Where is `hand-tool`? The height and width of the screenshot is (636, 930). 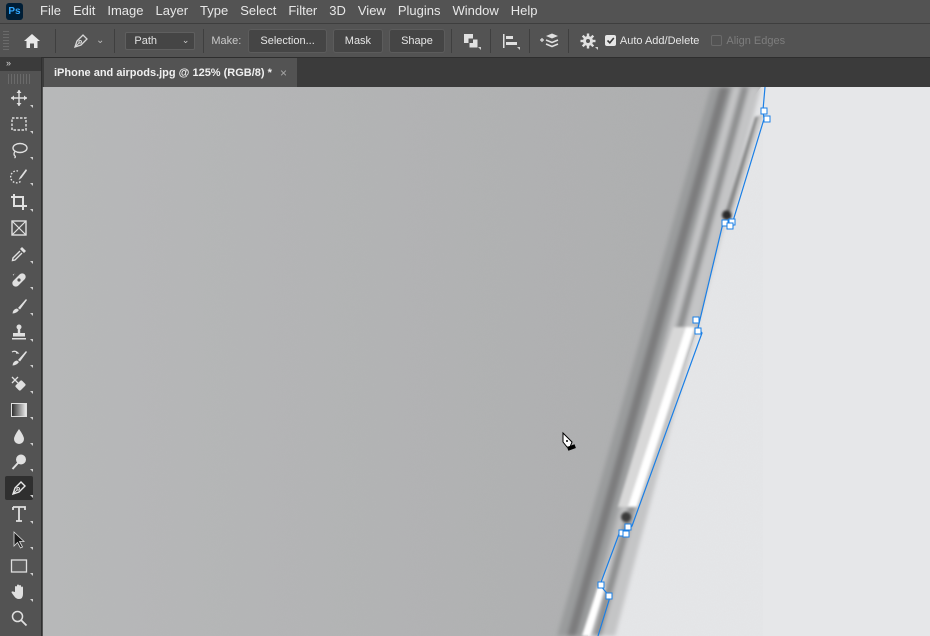
hand-tool is located at coordinates (19, 592).